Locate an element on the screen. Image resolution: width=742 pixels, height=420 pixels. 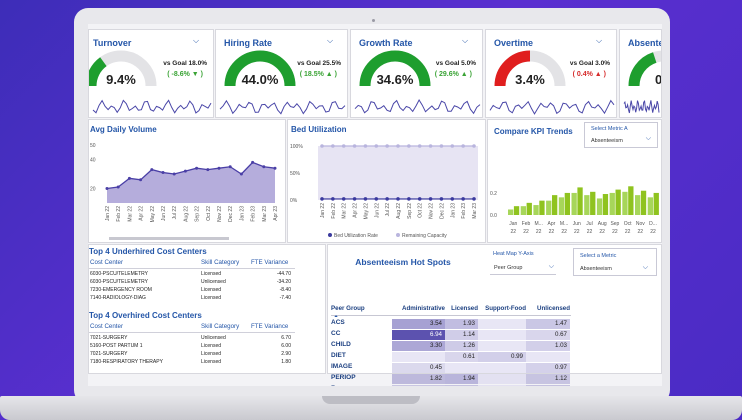
heatmap-cell: 0.97 is located at coordinates (548, 368).